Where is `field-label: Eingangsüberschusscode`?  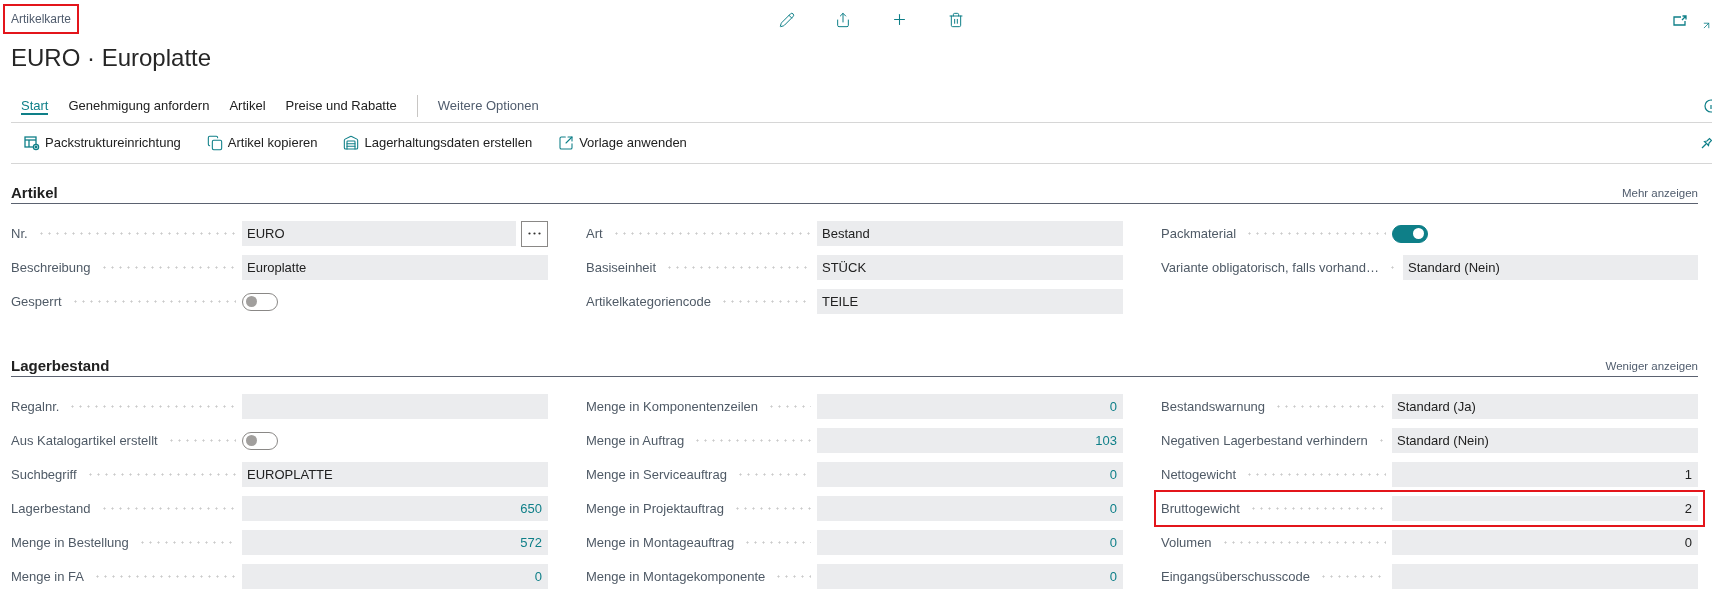 field-label: Eingangsüberschusscode is located at coordinates (1235, 576).